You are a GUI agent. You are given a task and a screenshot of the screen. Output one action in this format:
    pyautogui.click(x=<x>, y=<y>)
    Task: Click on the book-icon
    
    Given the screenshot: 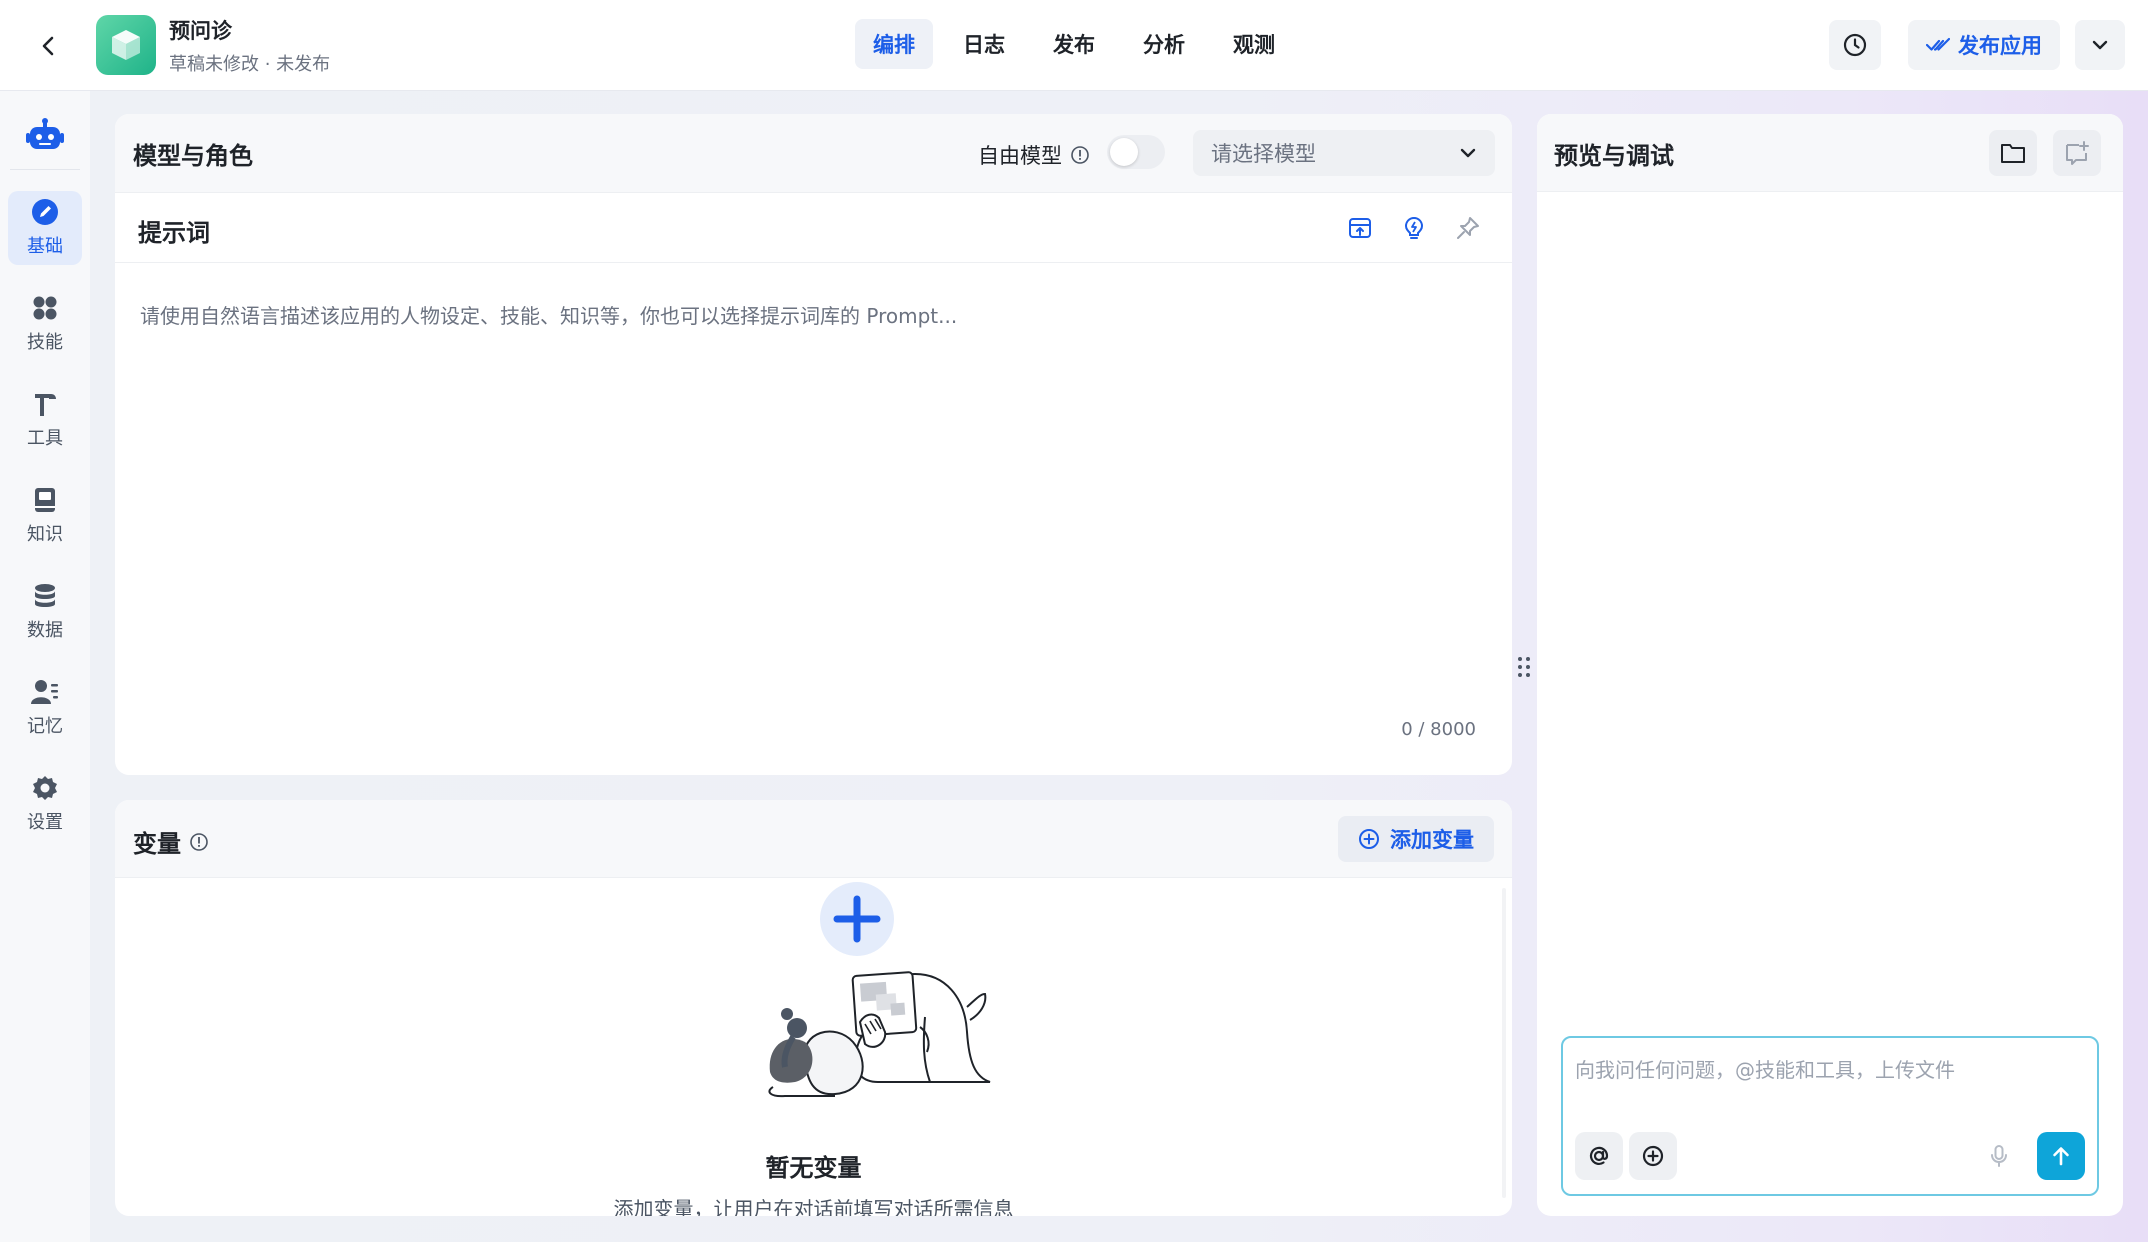 What is the action you would take?
    pyautogui.click(x=45, y=500)
    